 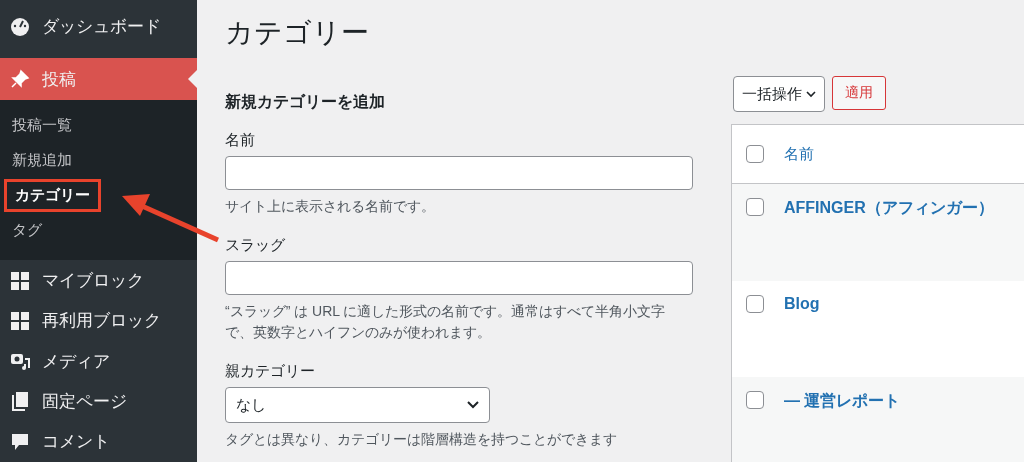 What do you see at coordinates (98, 361) in the screenshot?
I see `menu-item: メディア` at bounding box center [98, 361].